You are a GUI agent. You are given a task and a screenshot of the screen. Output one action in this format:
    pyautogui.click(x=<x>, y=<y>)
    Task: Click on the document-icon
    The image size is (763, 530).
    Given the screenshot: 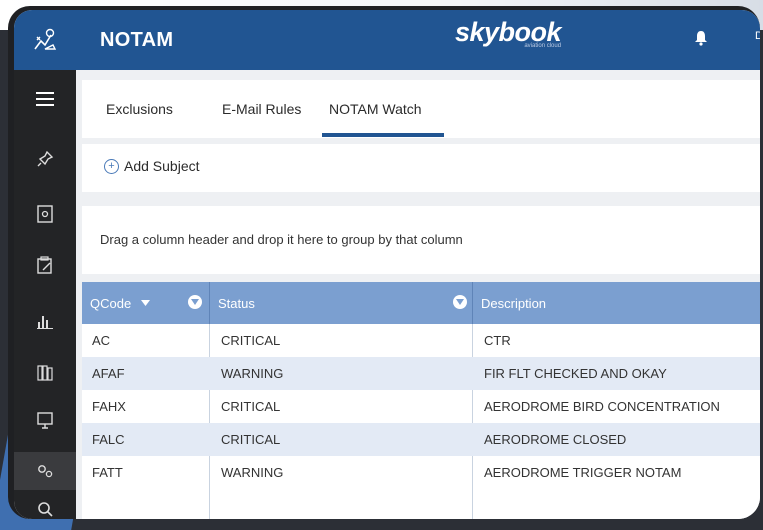 What is the action you would take?
    pyautogui.click(x=45, y=214)
    